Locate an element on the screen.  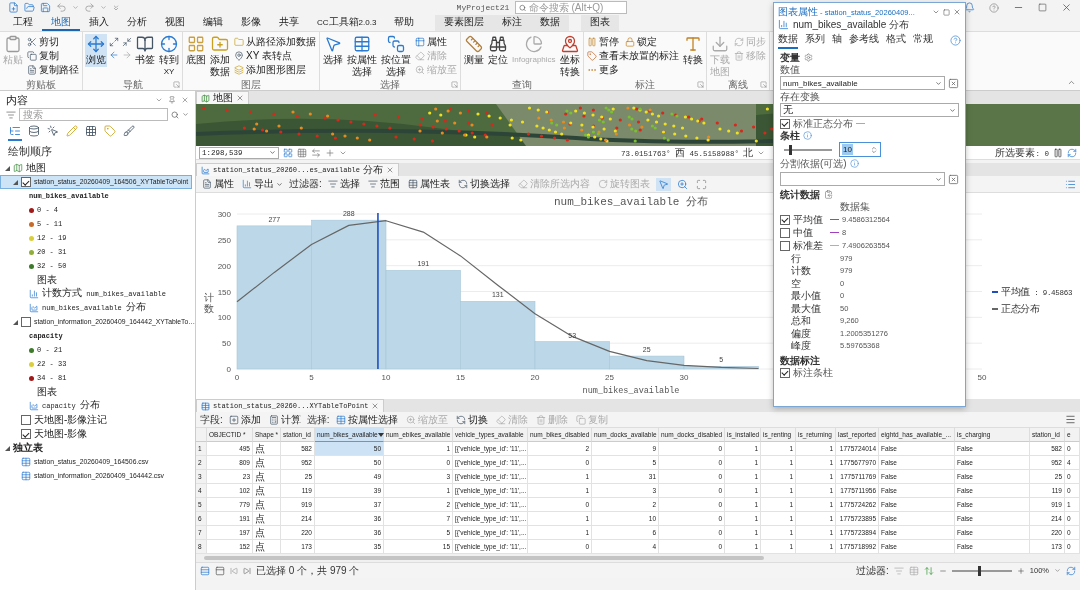
field-label: 存在变换 is located at coordinates (800, 96).